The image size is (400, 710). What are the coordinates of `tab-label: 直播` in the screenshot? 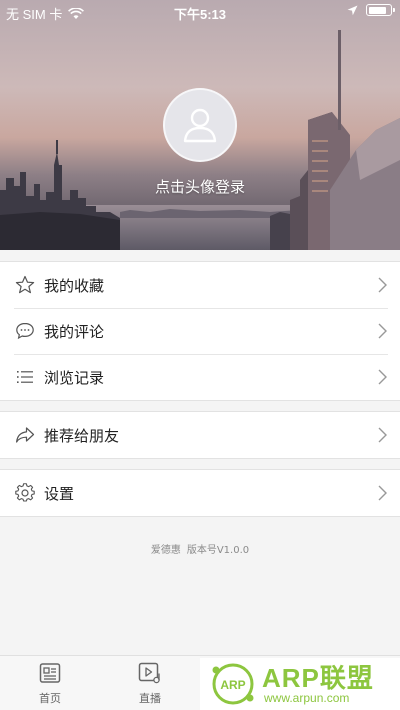 It's located at (150, 698).